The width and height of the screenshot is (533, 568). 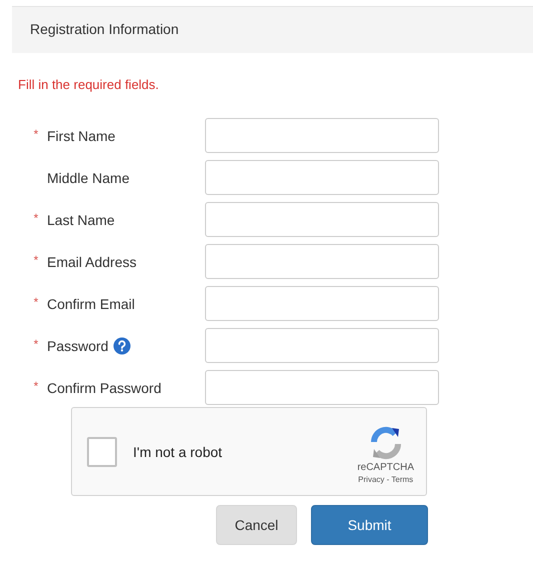 I want to click on help-icon, so click(x=122, y=345).